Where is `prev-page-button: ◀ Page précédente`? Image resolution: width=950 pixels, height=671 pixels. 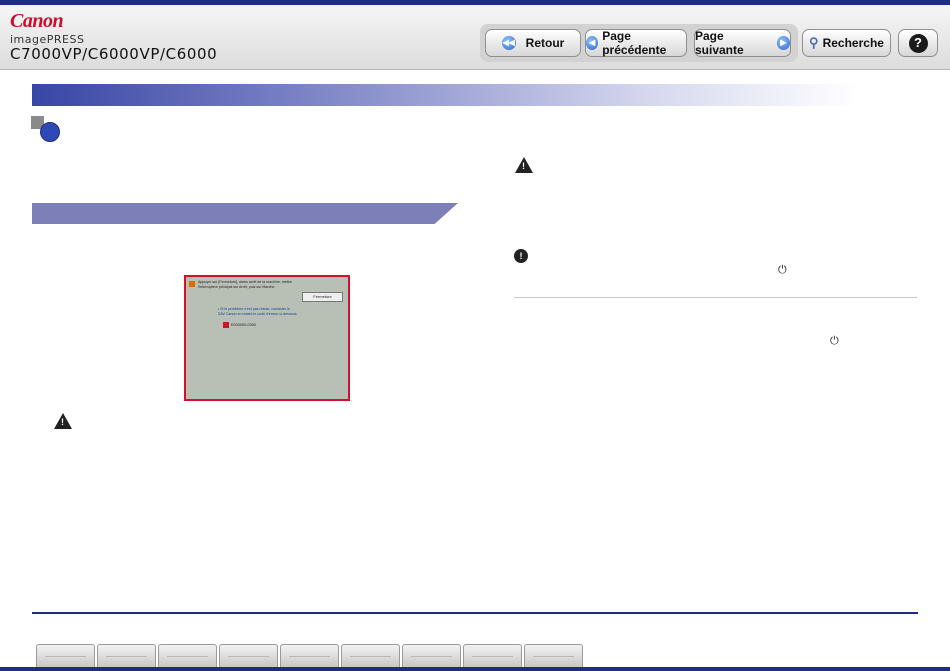 prev-page-button: ◀ Page précédente is located at coordinates (636, 43).